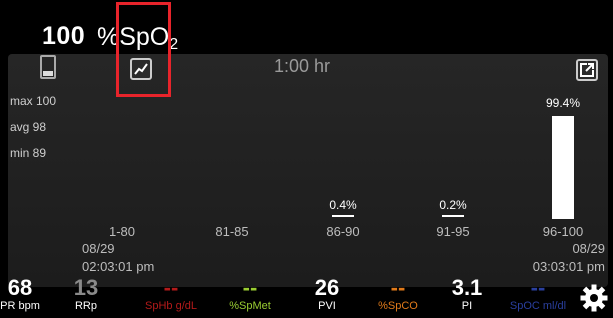 The image size is (613, 318). What do you see at coordinates (453, 205) in the screenshot?
I see `bar-percent-label: 0.2%` at bounding box center [453, 205].